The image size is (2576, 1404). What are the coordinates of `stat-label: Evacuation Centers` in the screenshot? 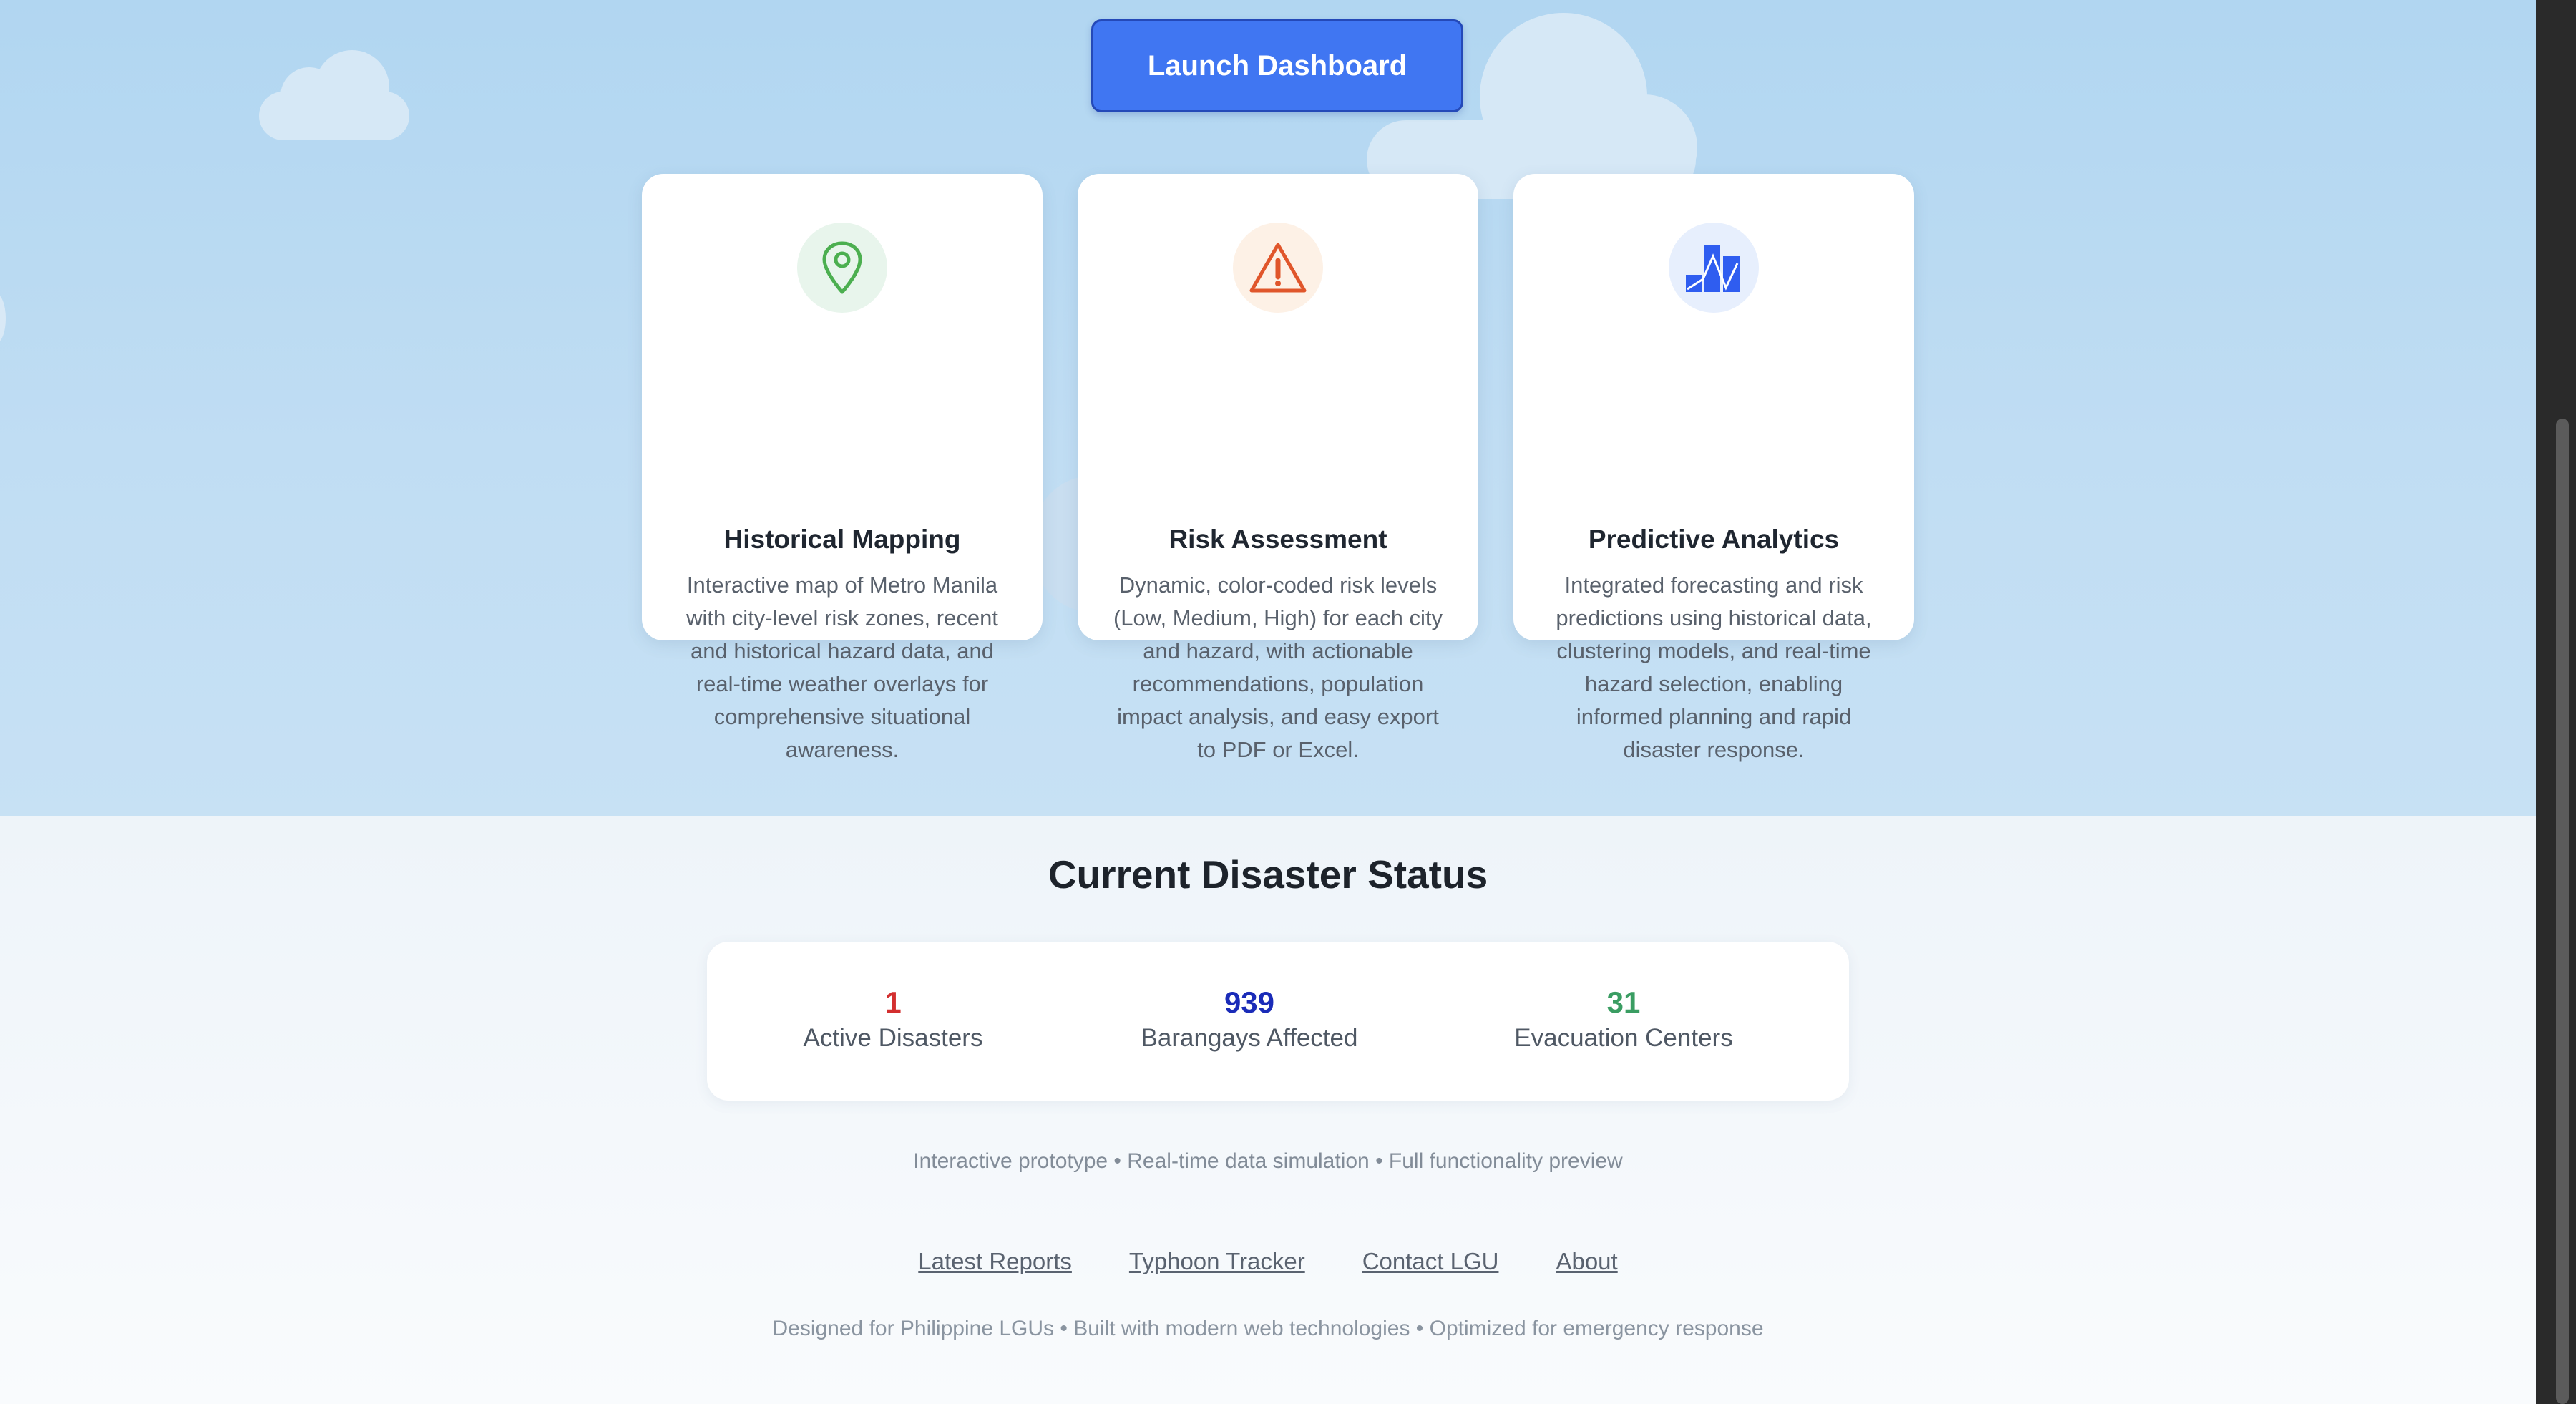 It's located at (1623, 1038).